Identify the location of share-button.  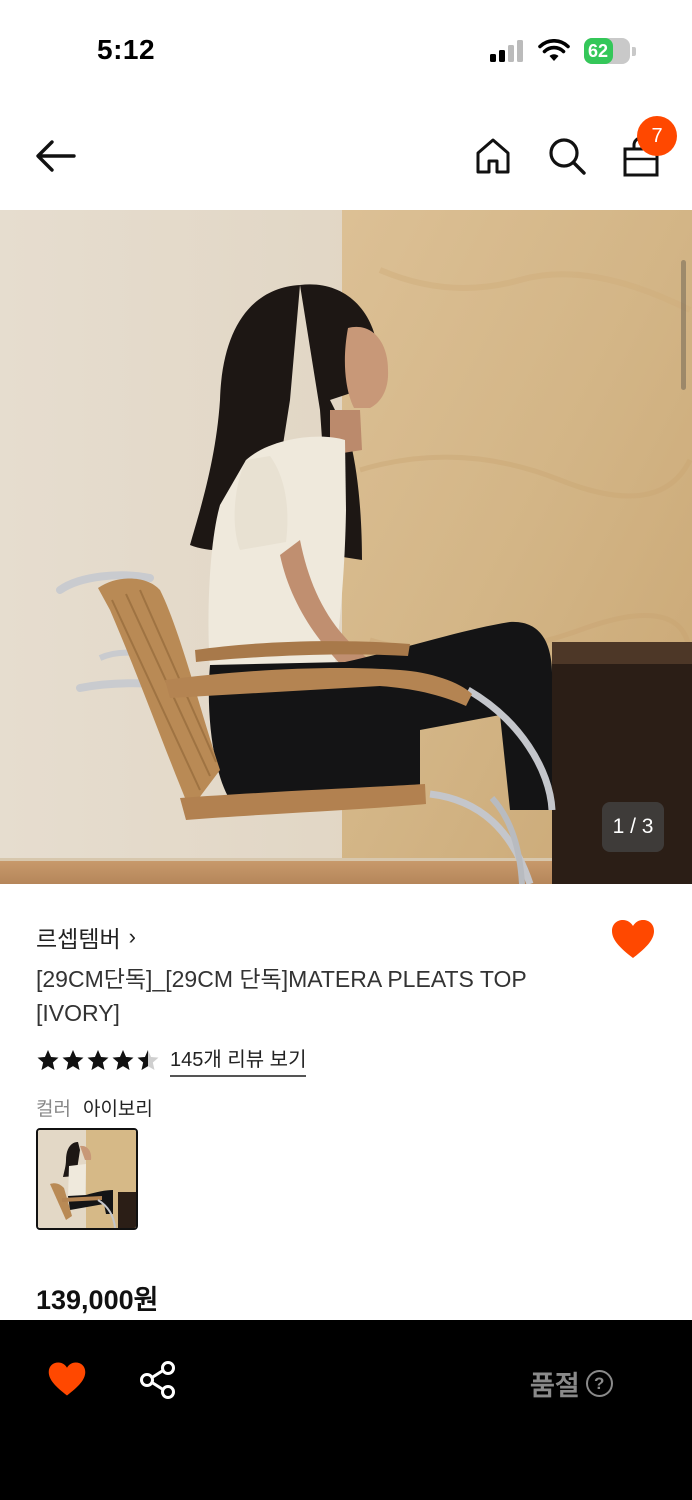
(158, 1380).